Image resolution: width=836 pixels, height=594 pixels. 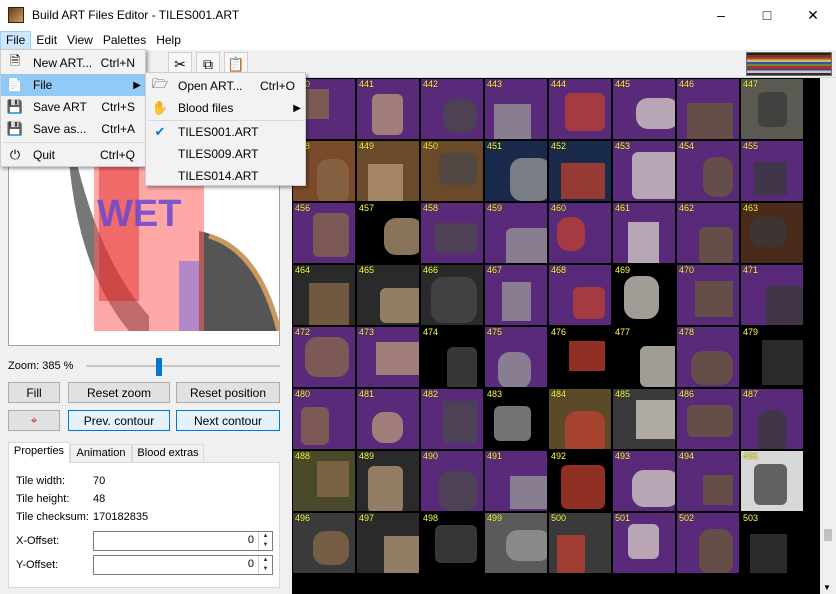 What do you see at coordinates (644, 357) in the screenshot?
I see `tile-477: 477` at bounding box center [644, 357].